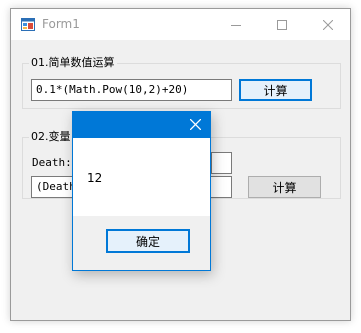 The image size is (361, 333). I want to click on numeric-calc-group-label: 01.简单数值运算, so click(73, 63).